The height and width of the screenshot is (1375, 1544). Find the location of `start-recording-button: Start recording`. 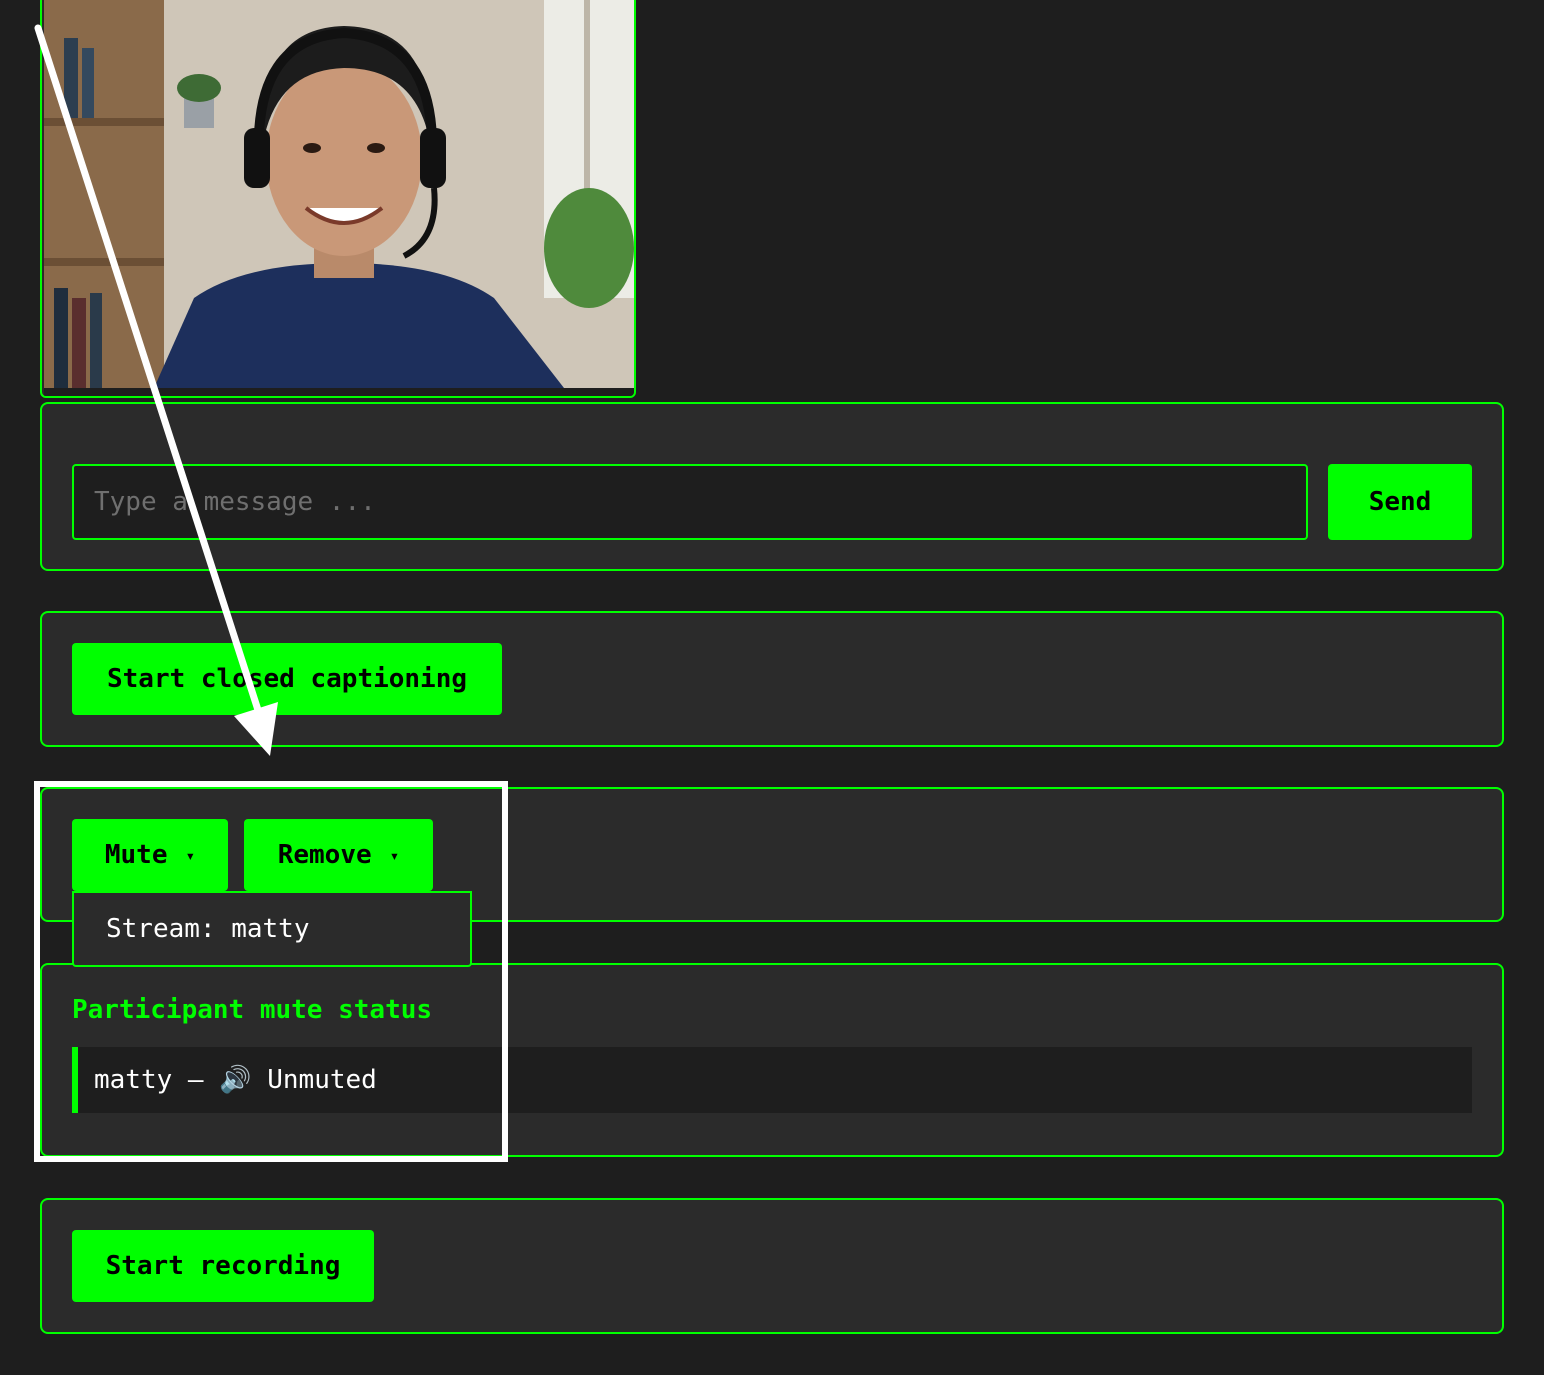

start-recording-button: Start recording is located at coordinates (223, 1266).